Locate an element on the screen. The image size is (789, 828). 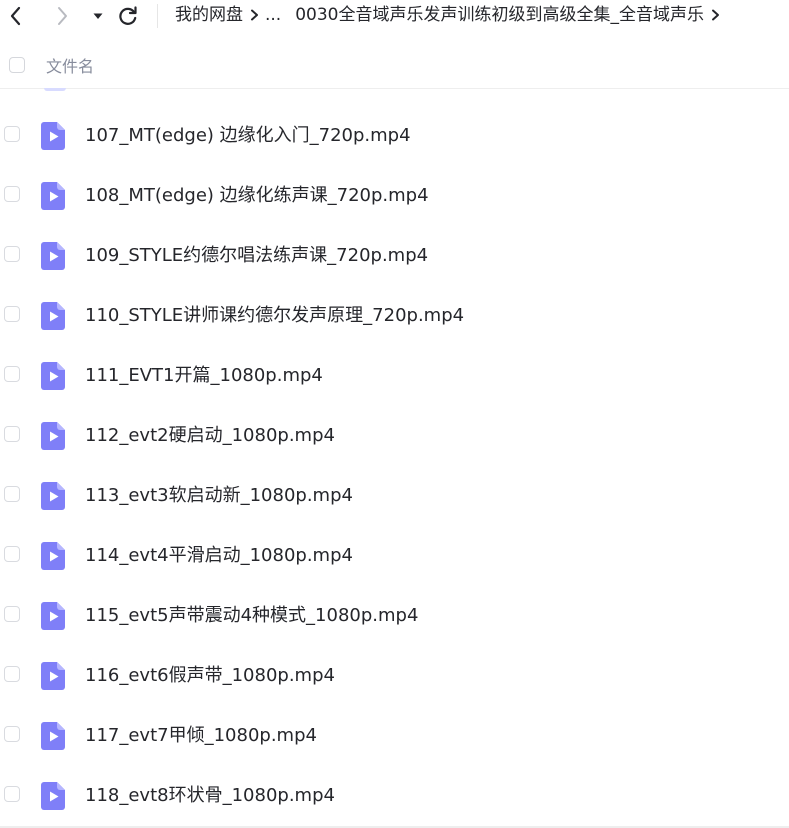
refresh-button is located at coordinates (128, 16).